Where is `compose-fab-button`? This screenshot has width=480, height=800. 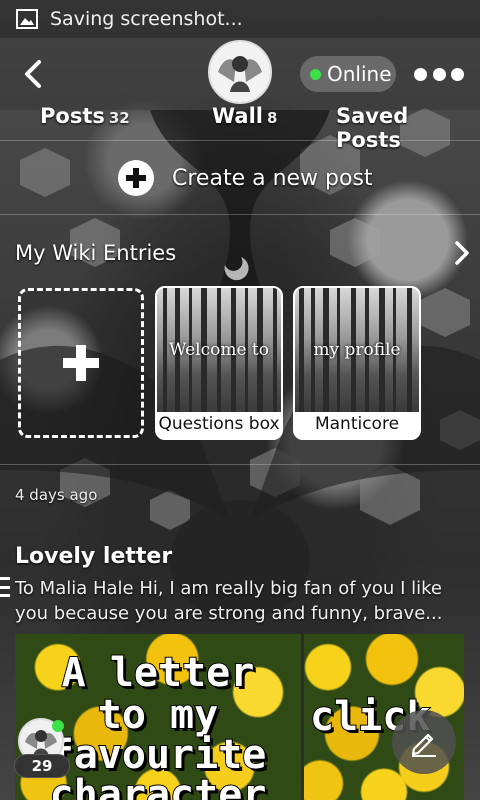
compose-fab-button is located at coordinates (424, 742).